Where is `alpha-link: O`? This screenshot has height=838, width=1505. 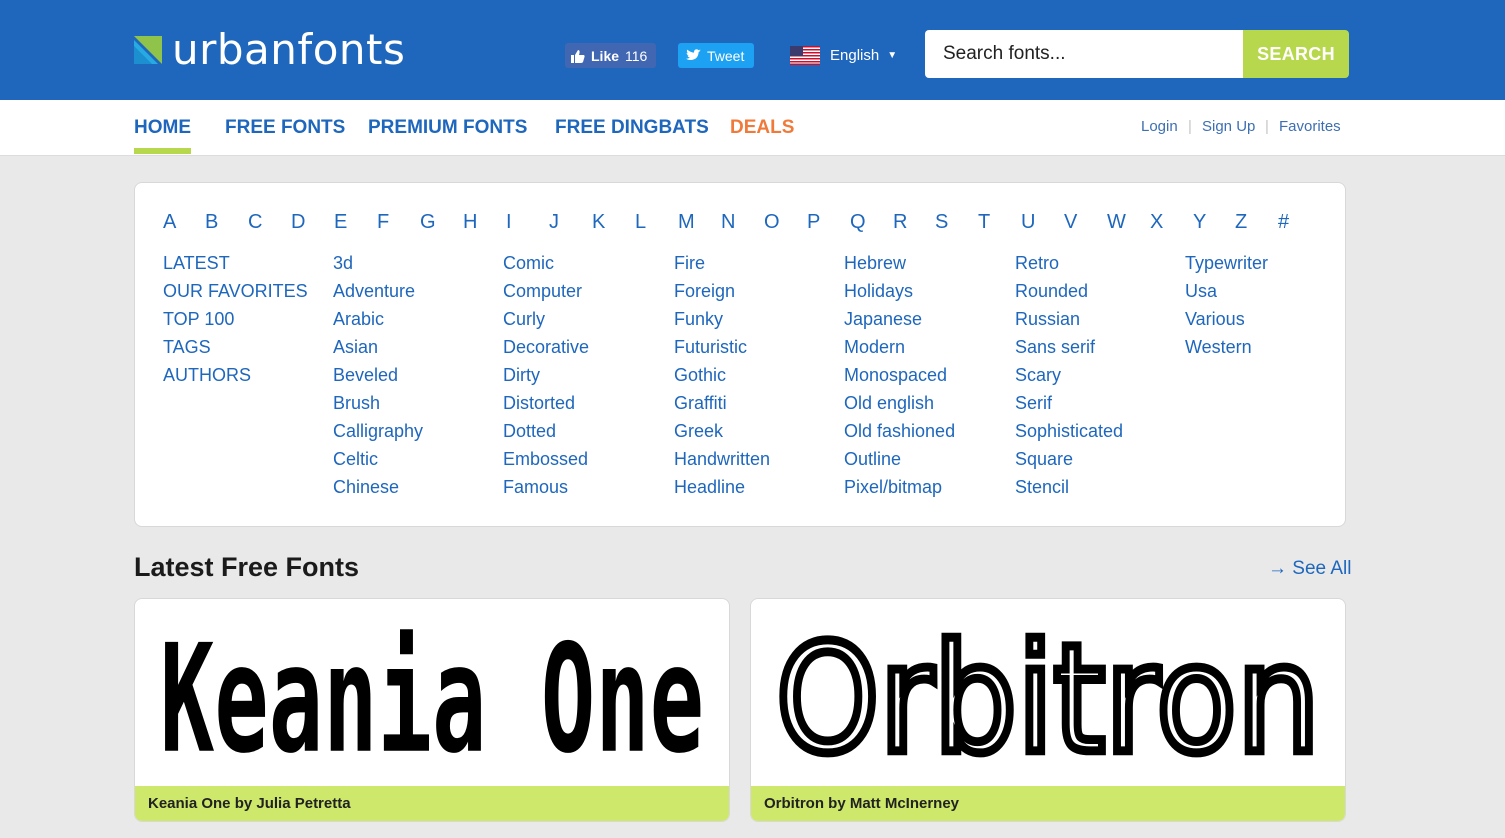 alpha-link: O is located at coordinates (772, 222).